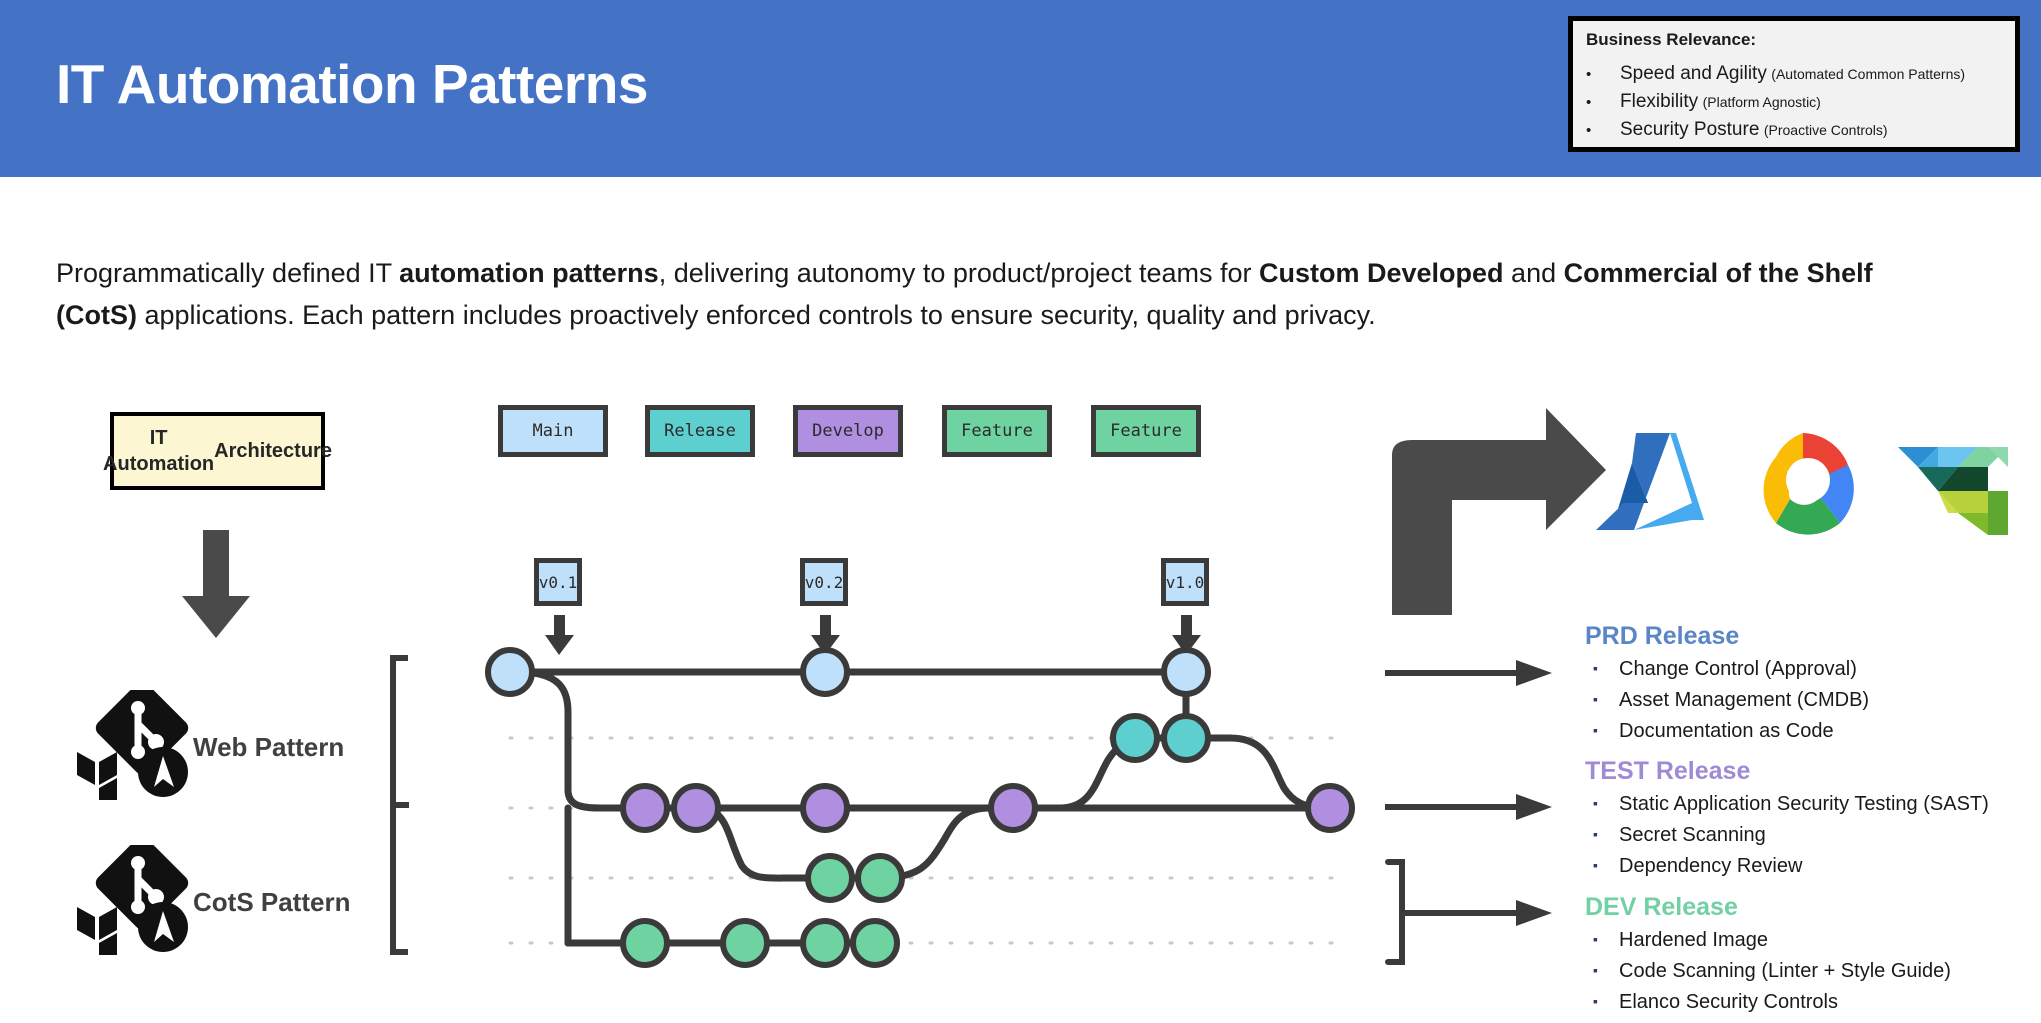 The image size is (2041, 1023). Describe the element at coordinates (1659, 101) in the screenshot. I see `business-relevance-item-2-main: Flexibility` at that location.